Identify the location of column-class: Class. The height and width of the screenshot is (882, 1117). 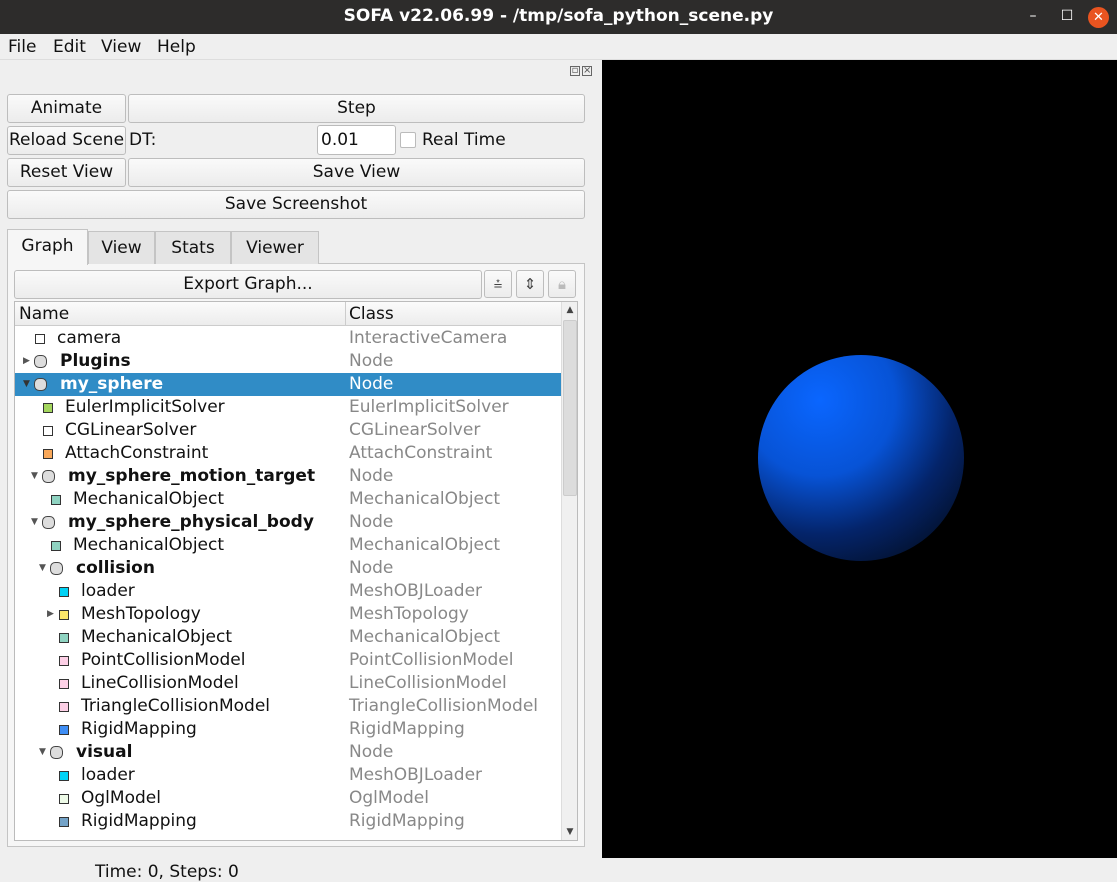
(371, 314).